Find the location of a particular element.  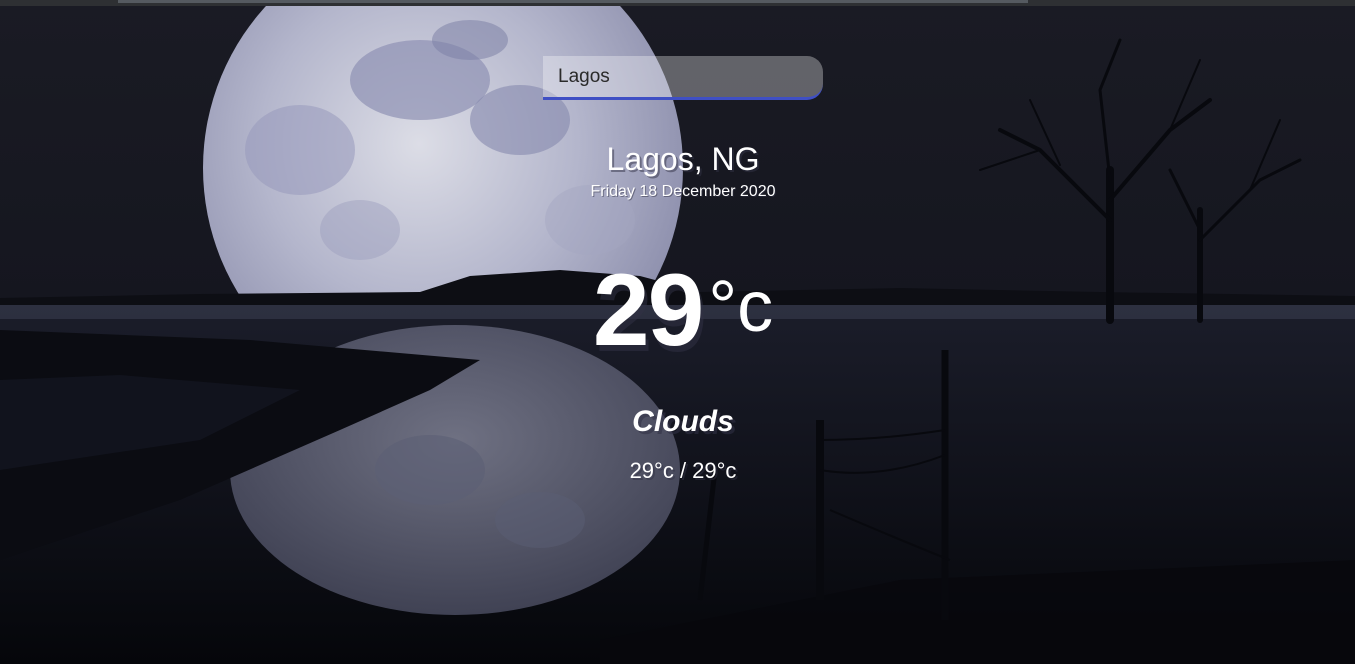

date-label: Friday 18 December 2020 is located at coordinates (683, 191).